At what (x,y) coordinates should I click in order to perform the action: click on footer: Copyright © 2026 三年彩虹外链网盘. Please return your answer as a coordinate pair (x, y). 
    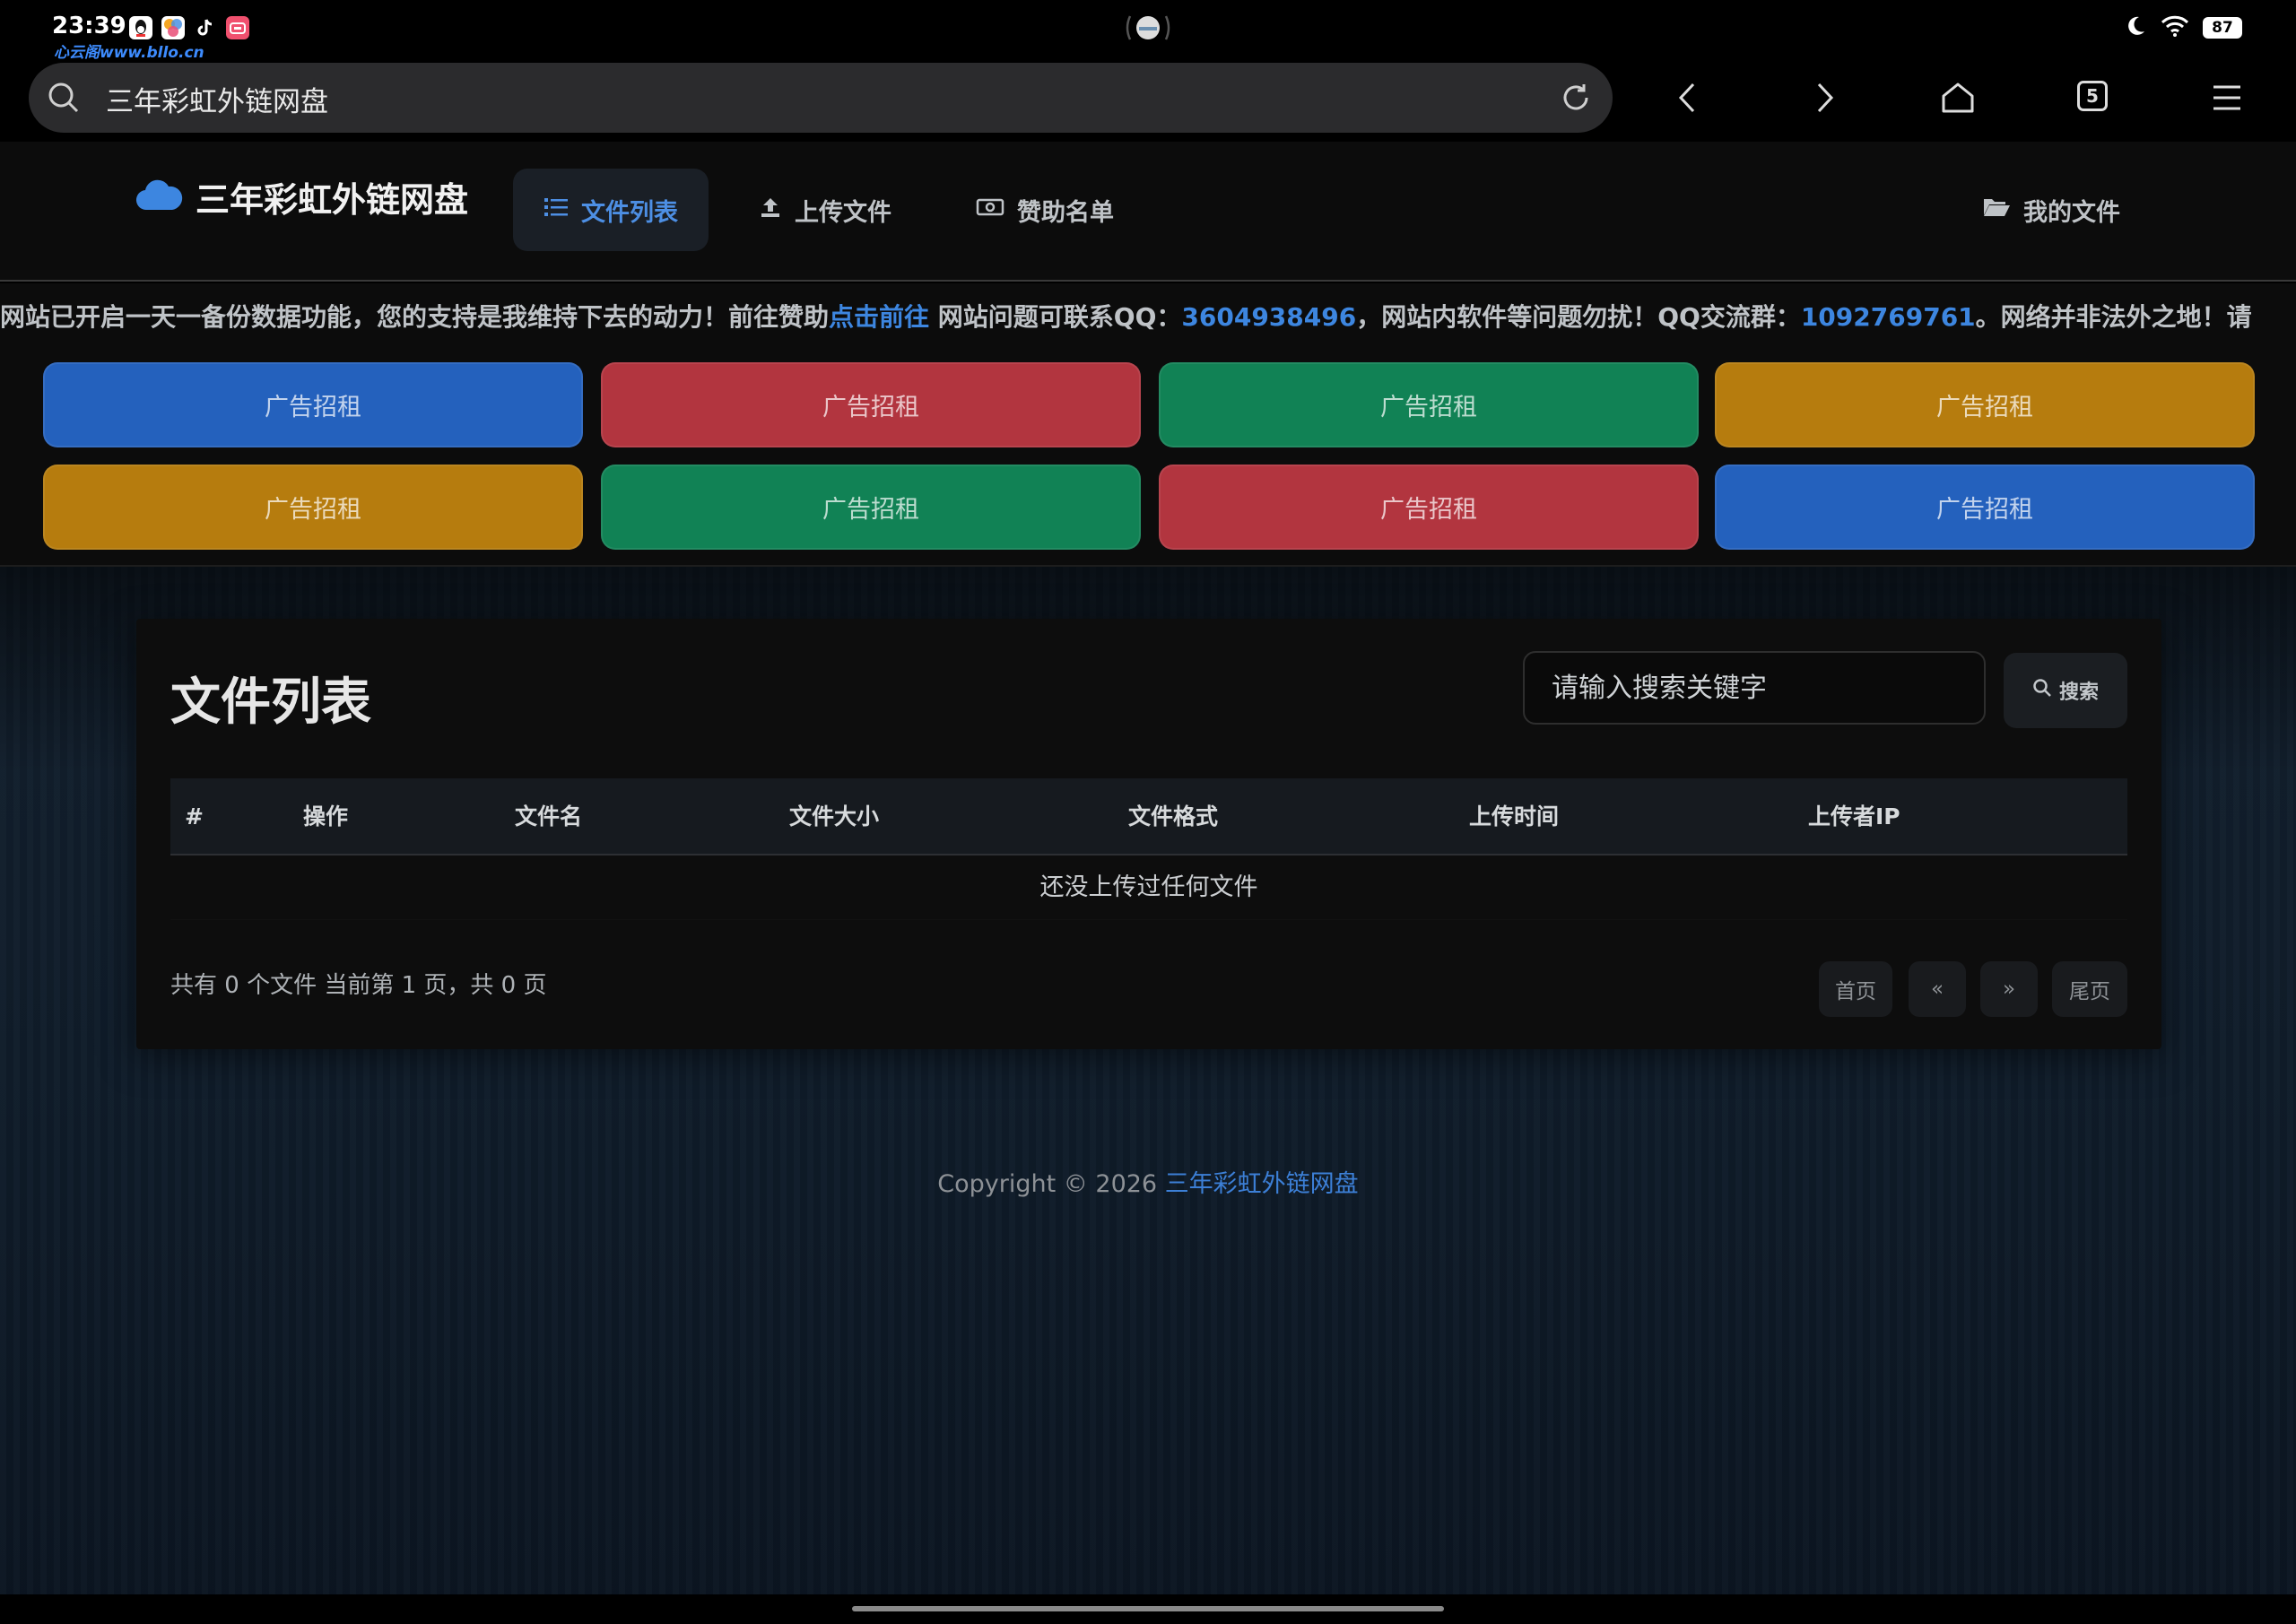
    Looking at the image, I should click on (1148, 1181).